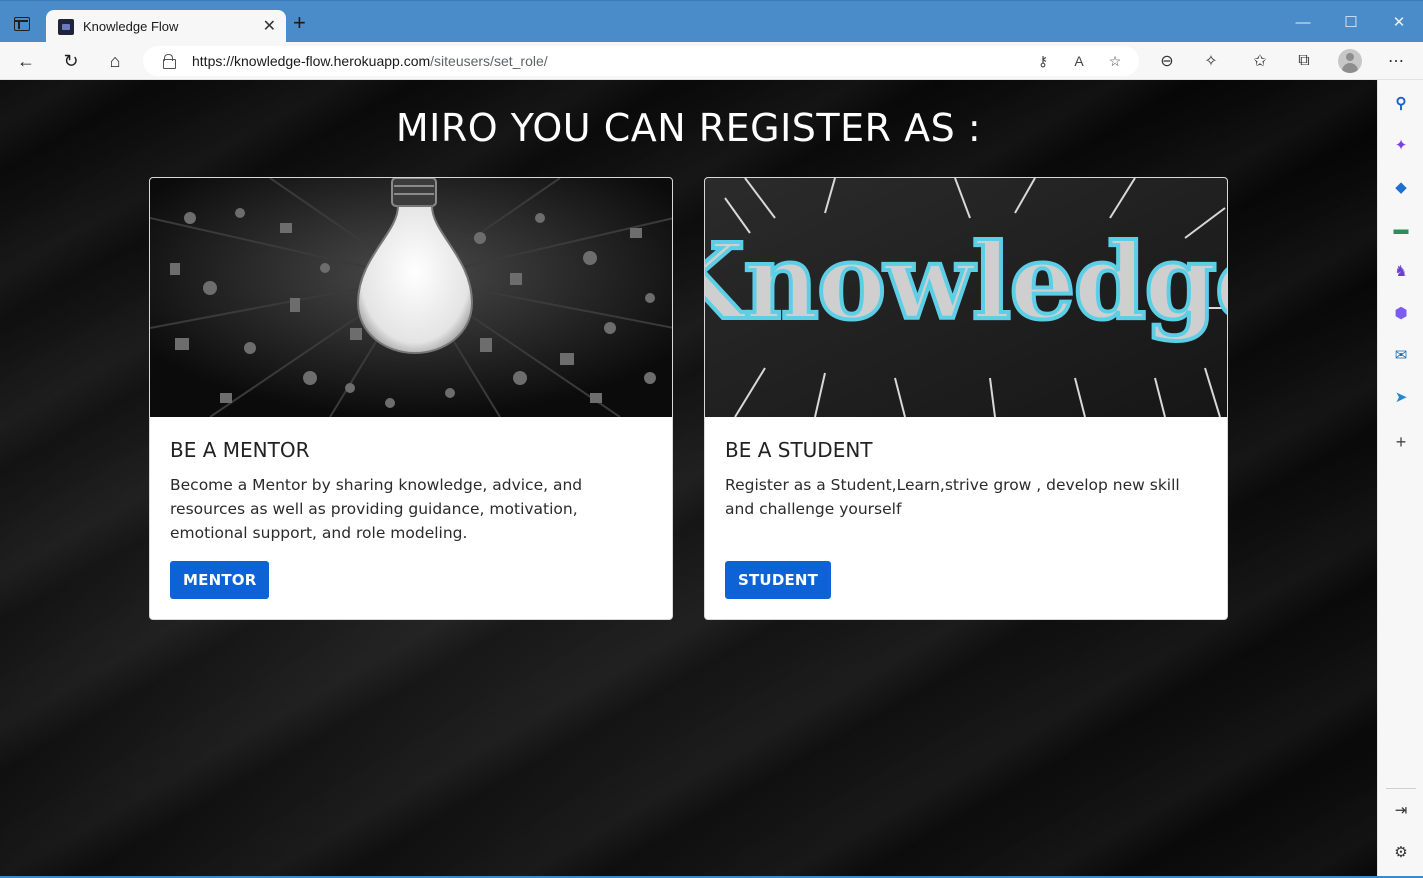 The image size is (1423, 878). Describe the element at coordinates (1079, 61) in the screenshot. I see `read-aloud-icon: A` at that location.